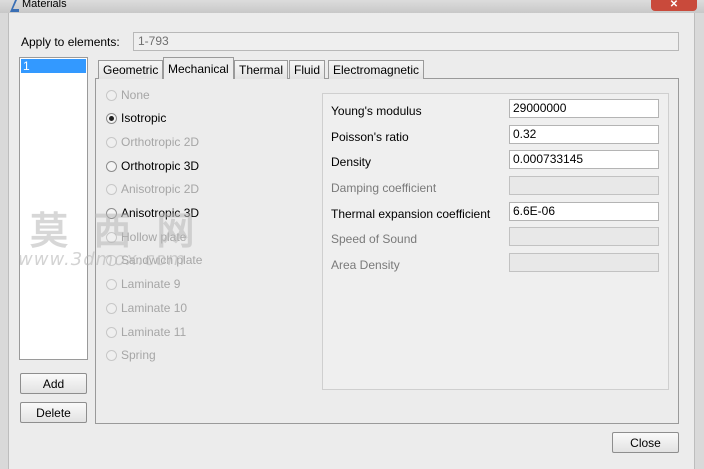 The width and height of the screenshot is (704, 469). I want to click on radio-label: Laminate 9, so click(151, 284).